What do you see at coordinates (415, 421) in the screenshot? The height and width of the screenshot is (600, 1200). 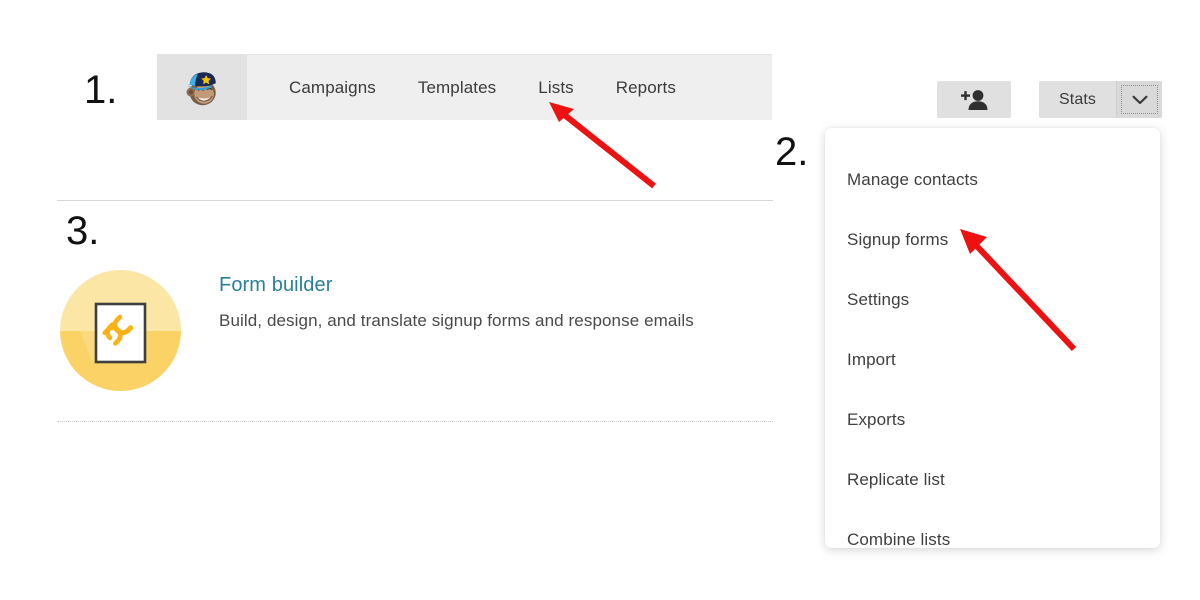 I see `content-divider-bottom` at bounding box center [415, 421].